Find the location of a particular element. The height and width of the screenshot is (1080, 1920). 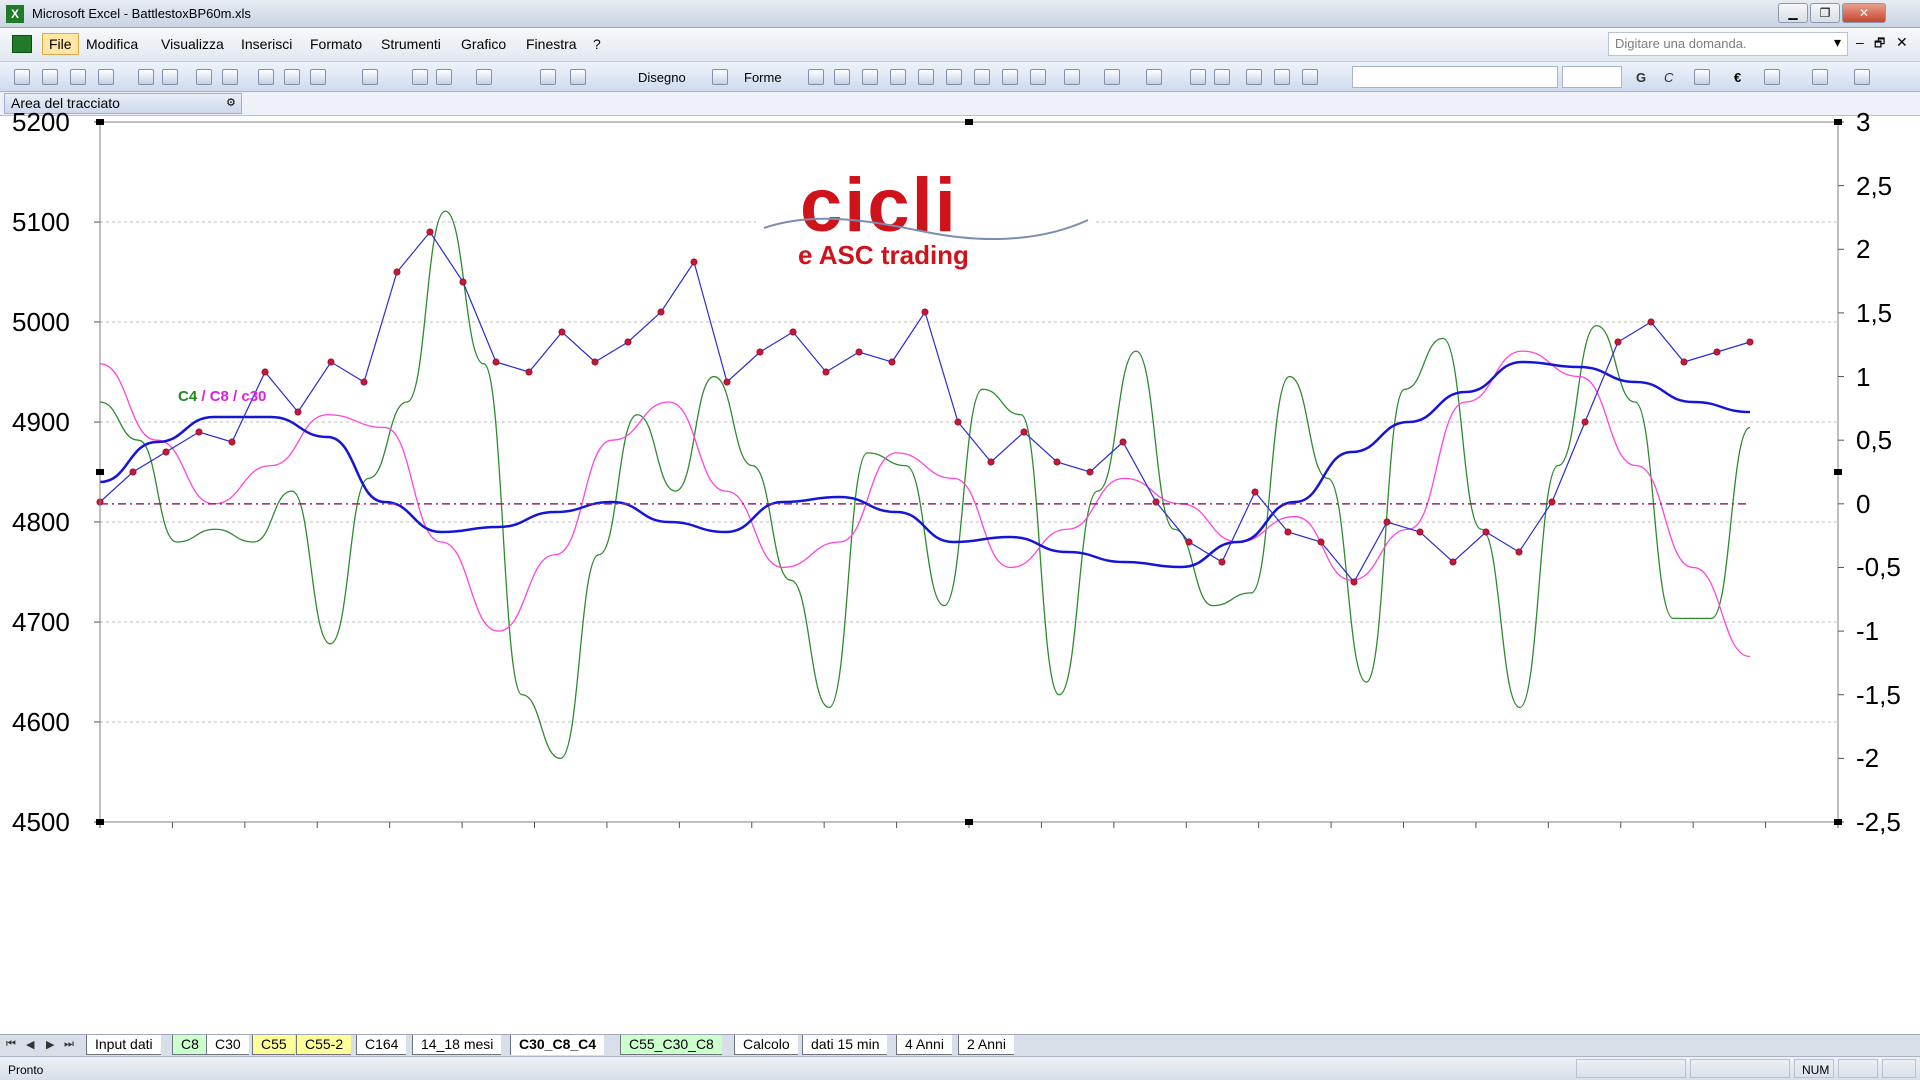

menu-strumenti: Strumenti is located at coordinates (411, 44).